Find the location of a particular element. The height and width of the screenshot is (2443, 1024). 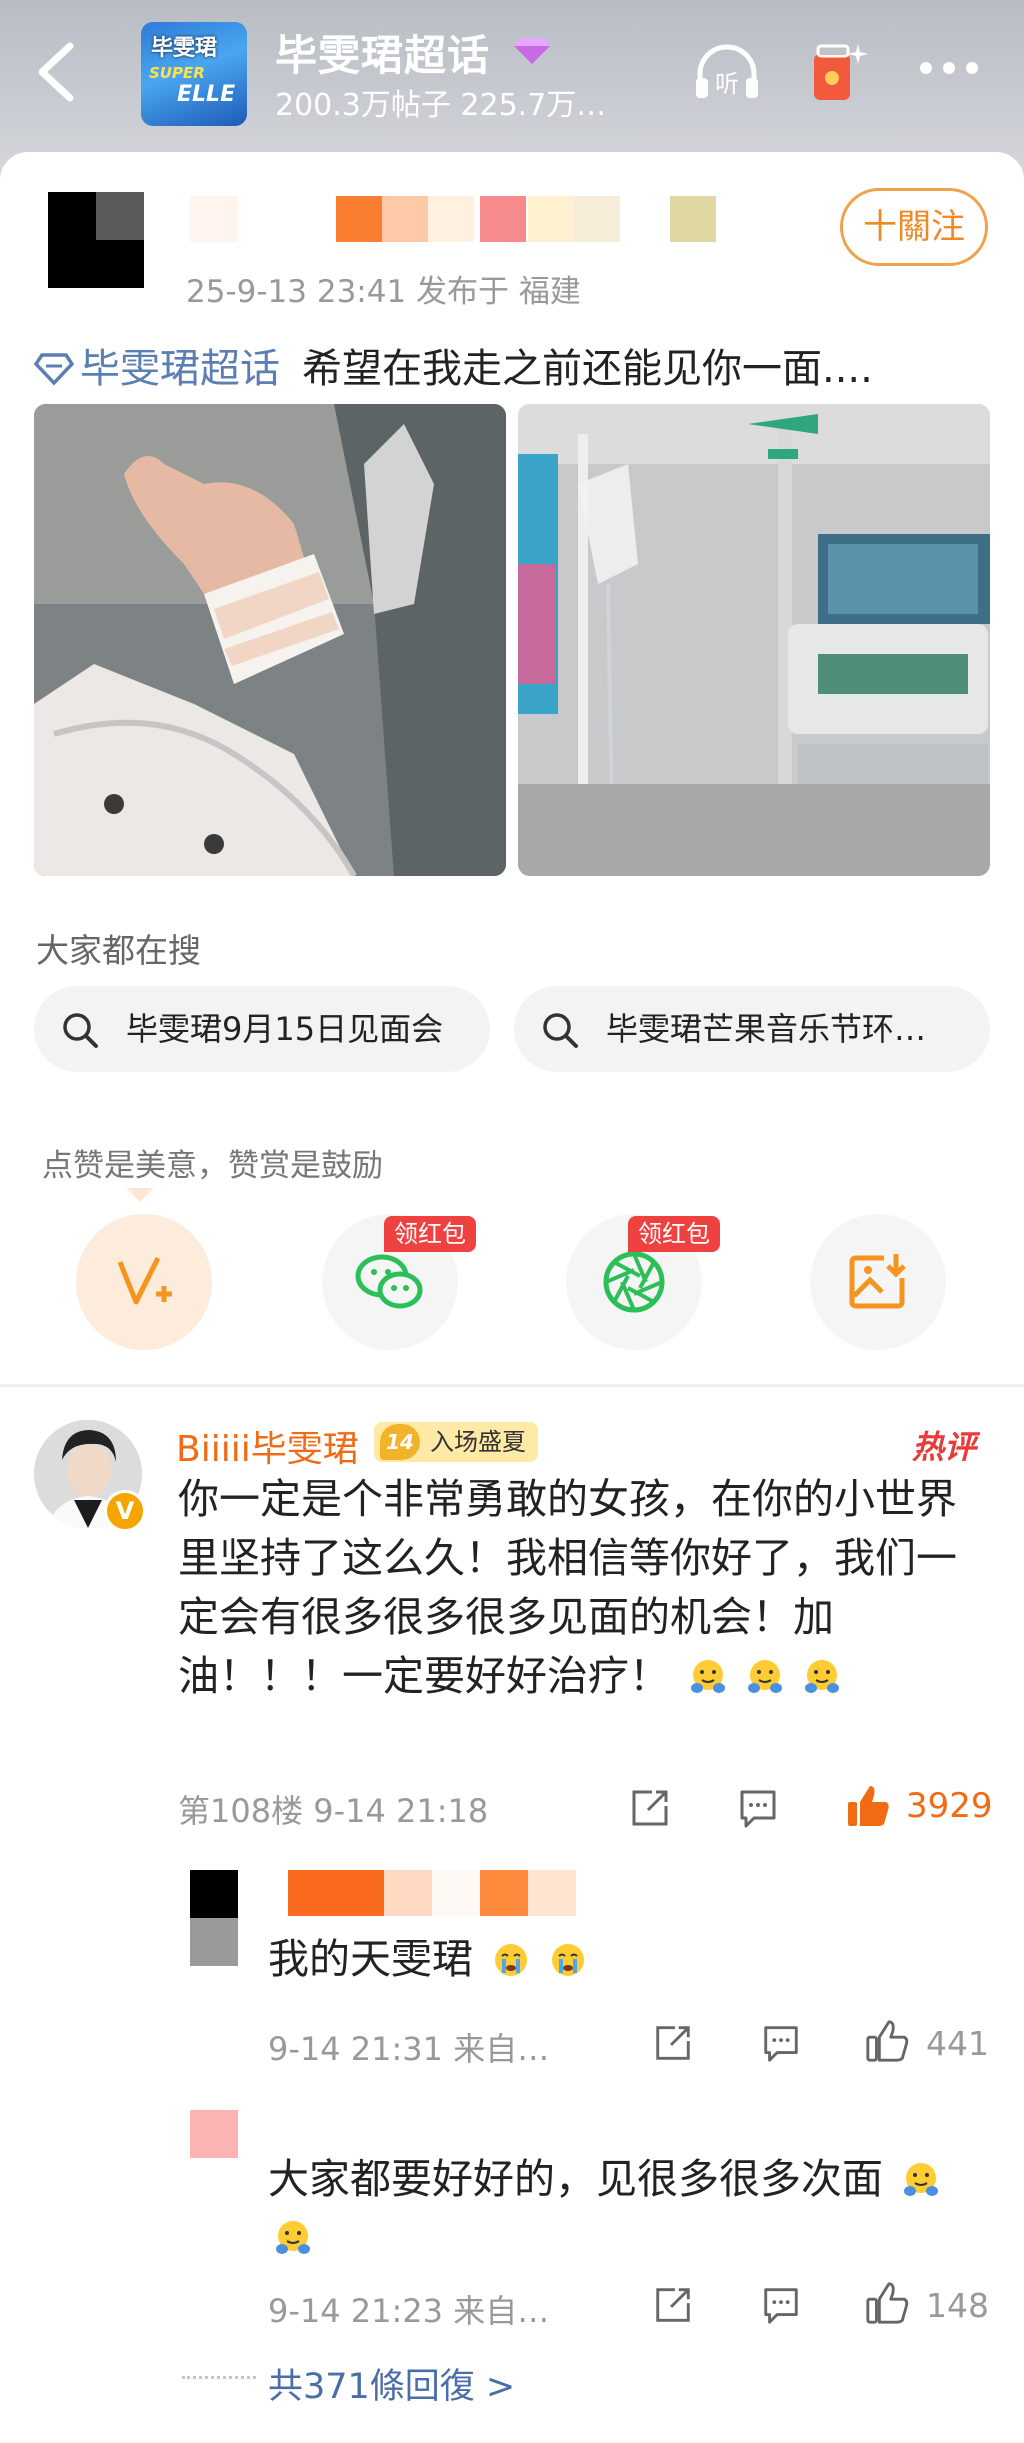

reply-2-like-count: 148 is located at coordinates (957, 2305).